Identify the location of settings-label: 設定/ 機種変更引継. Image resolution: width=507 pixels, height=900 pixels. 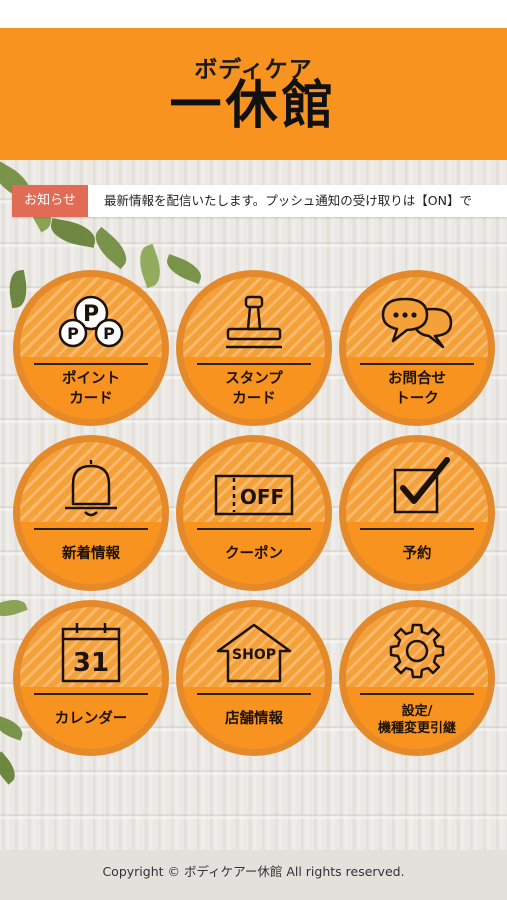
(416, 720).